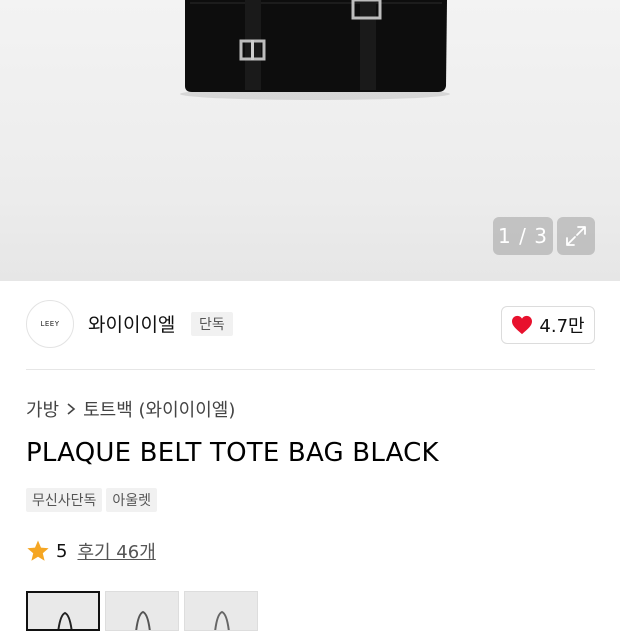 The image size is (620, 631). Describe the element at coordinates (62, 551) in the screenshot. I see `rating-value: 5` at that location.